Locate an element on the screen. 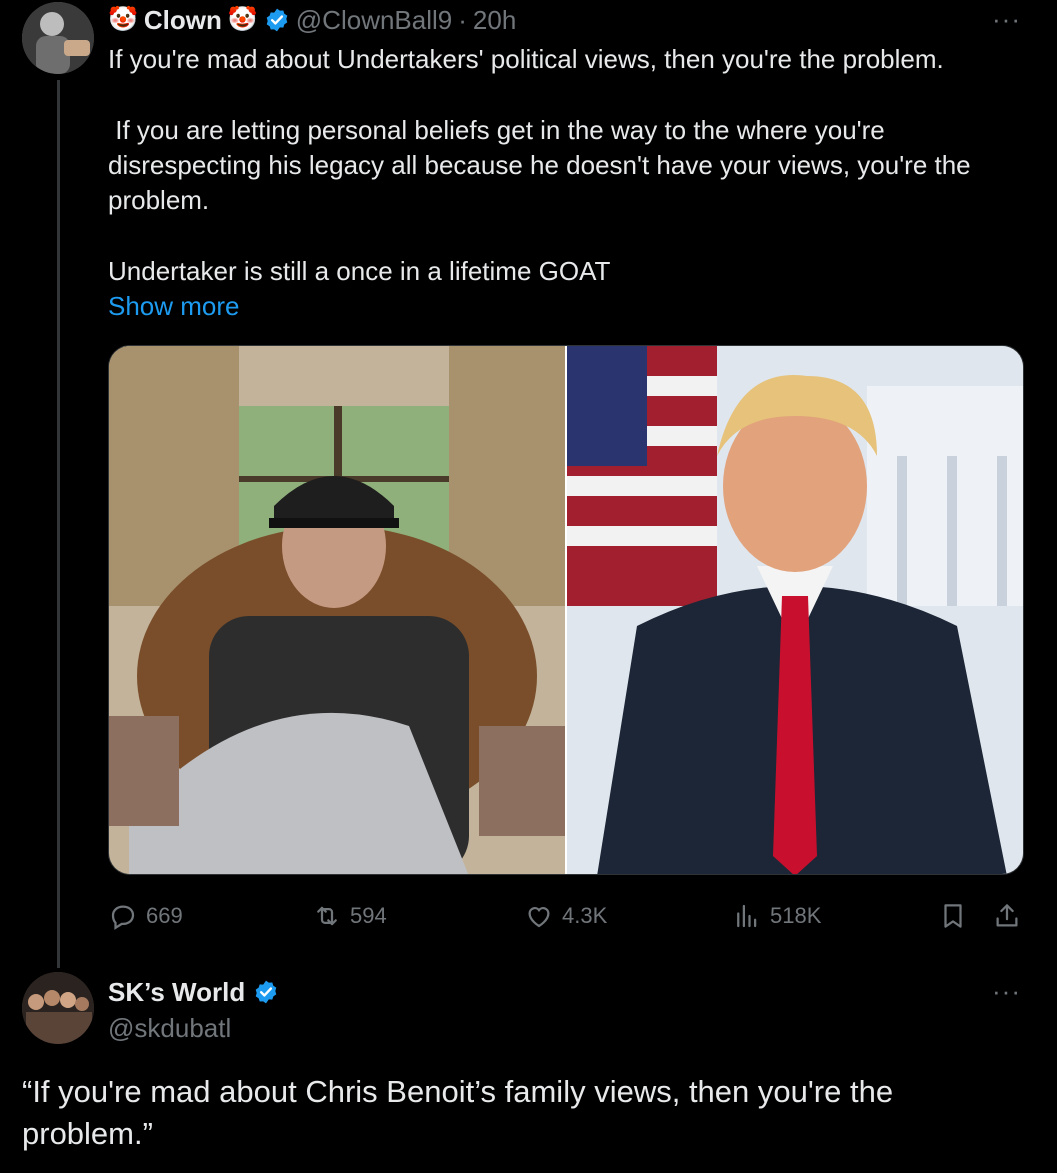 This screenshot has height=1173, width=1057. tweet-header: 🤡 Clown 🤡 @ClownBall9 · 20h is located at coordinates (312, 20).